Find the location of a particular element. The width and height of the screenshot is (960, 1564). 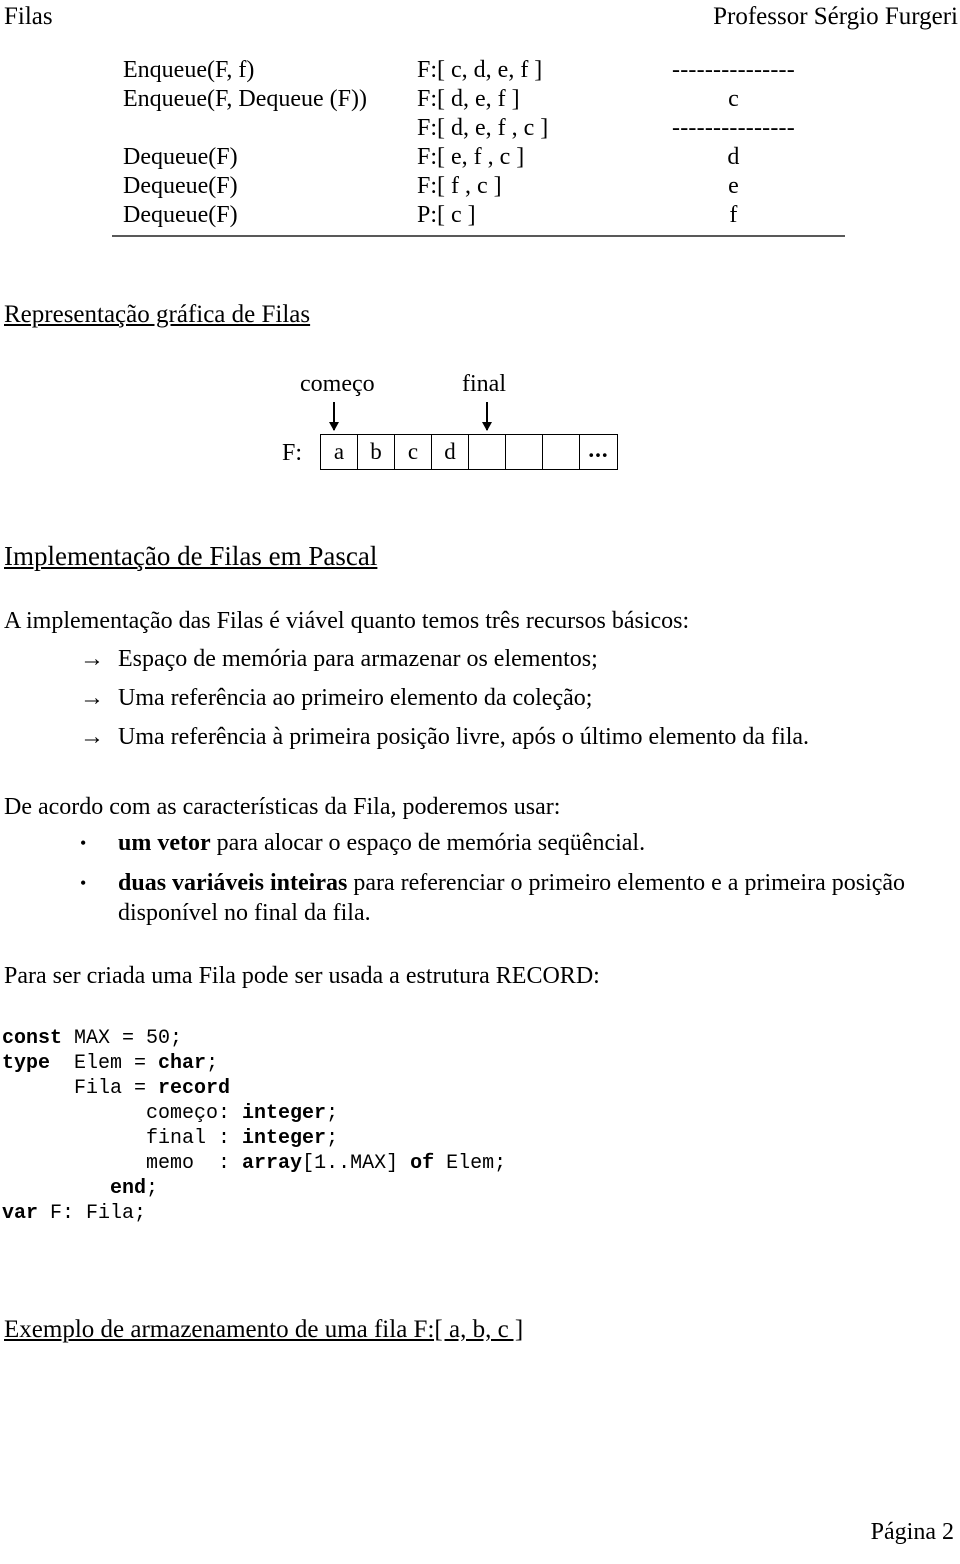

trace-queue-state-cell: F:[ c, d, e, f ] is located at coordinates (480, 70).